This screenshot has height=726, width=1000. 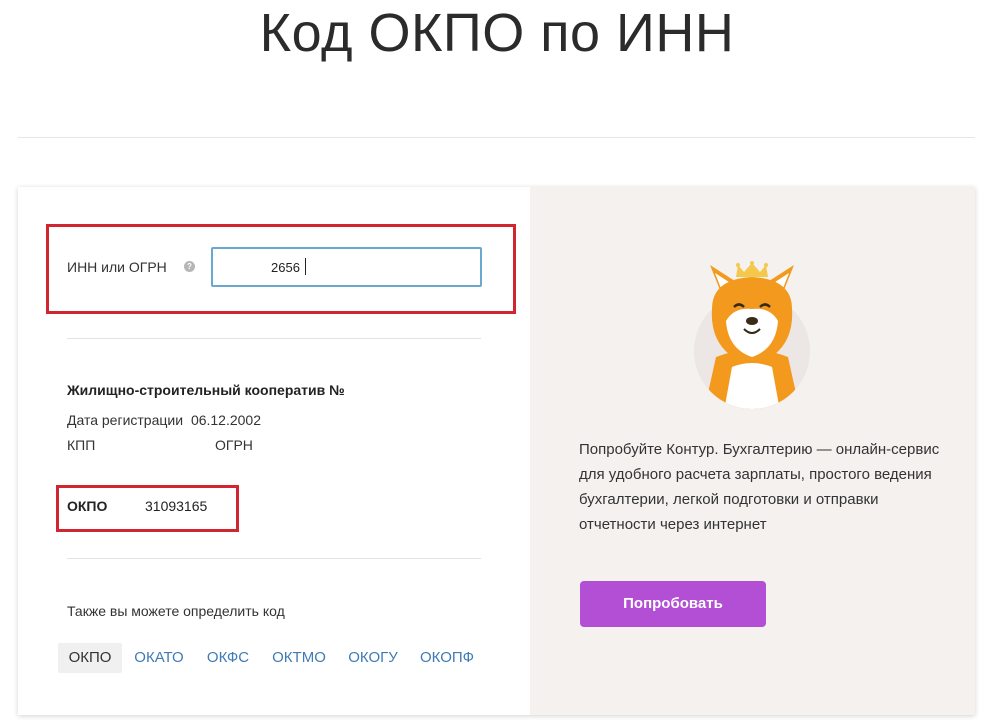 I want to click on okpo-value: 31093165, so click(x=176, y=506).